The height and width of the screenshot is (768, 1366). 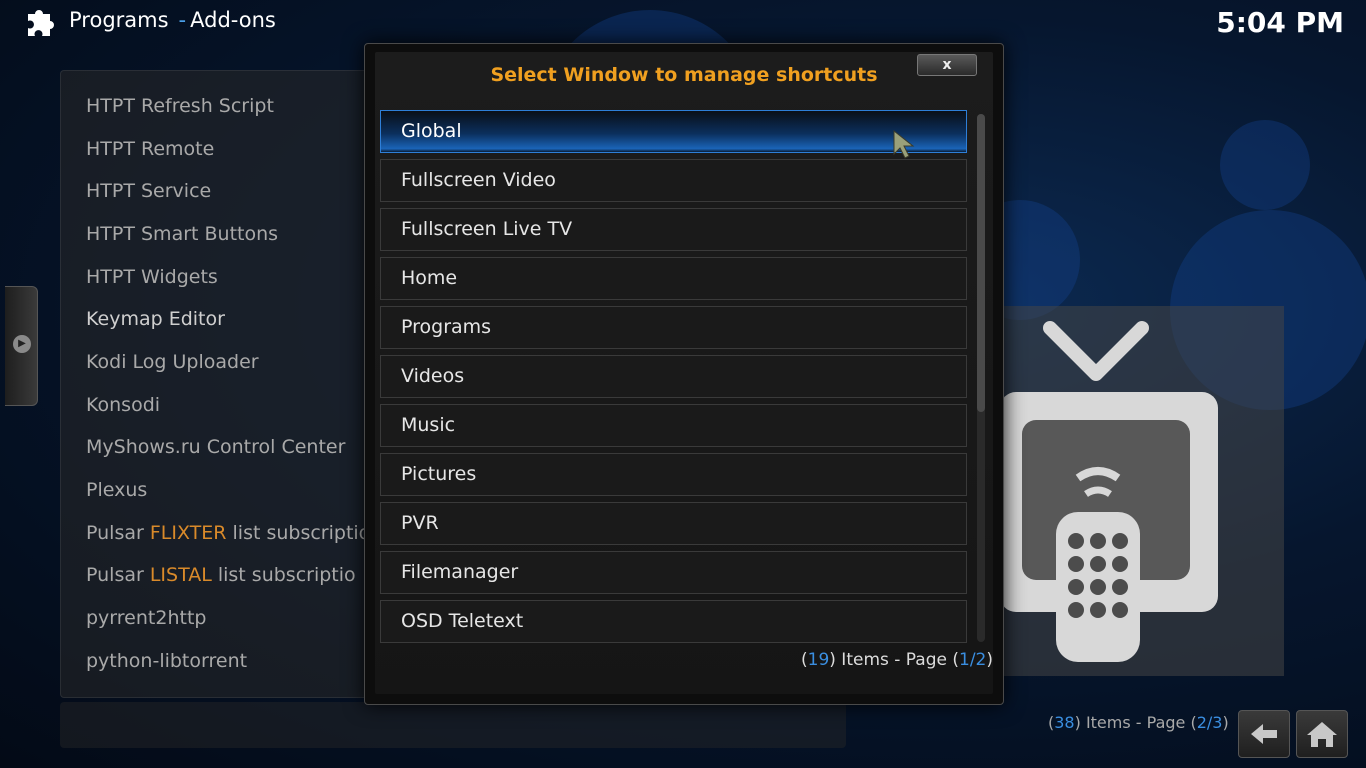 I want to click on page-number: 1/2, so click(x=973, y=660).